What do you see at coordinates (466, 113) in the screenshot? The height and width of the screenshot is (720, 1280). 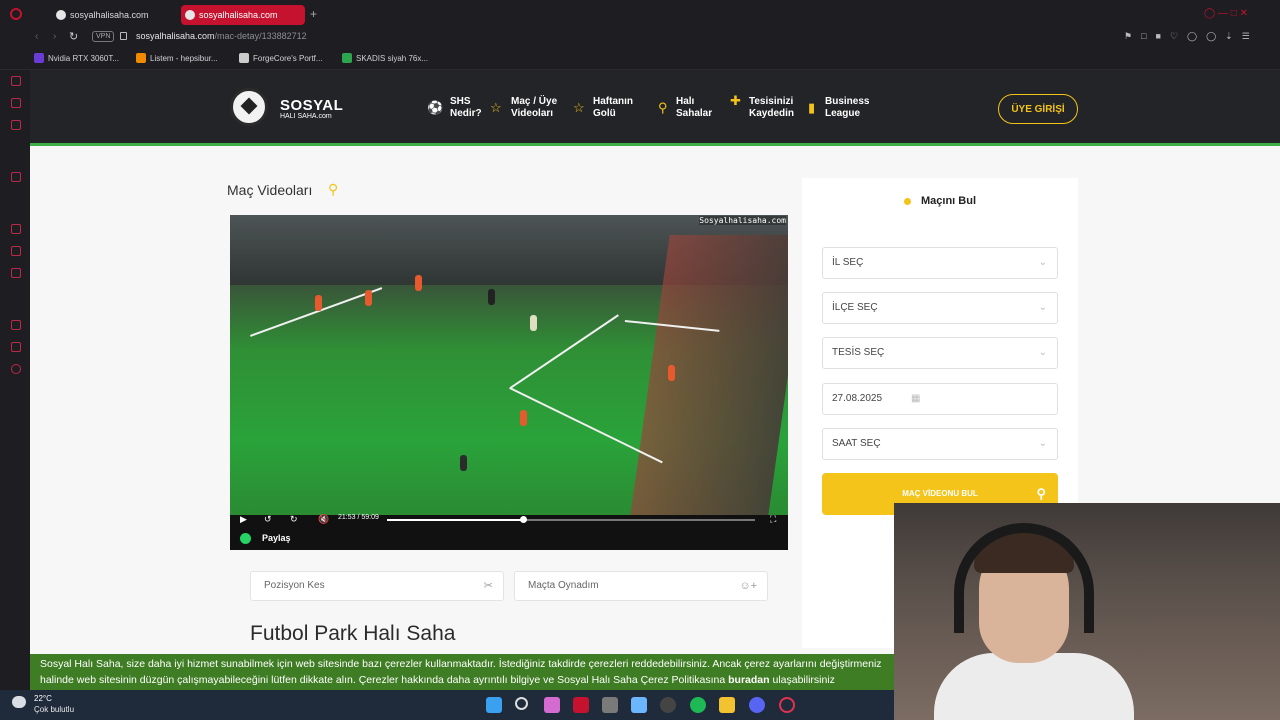 I see `nav-label: Nedir?` at bounding box center [466, 113].